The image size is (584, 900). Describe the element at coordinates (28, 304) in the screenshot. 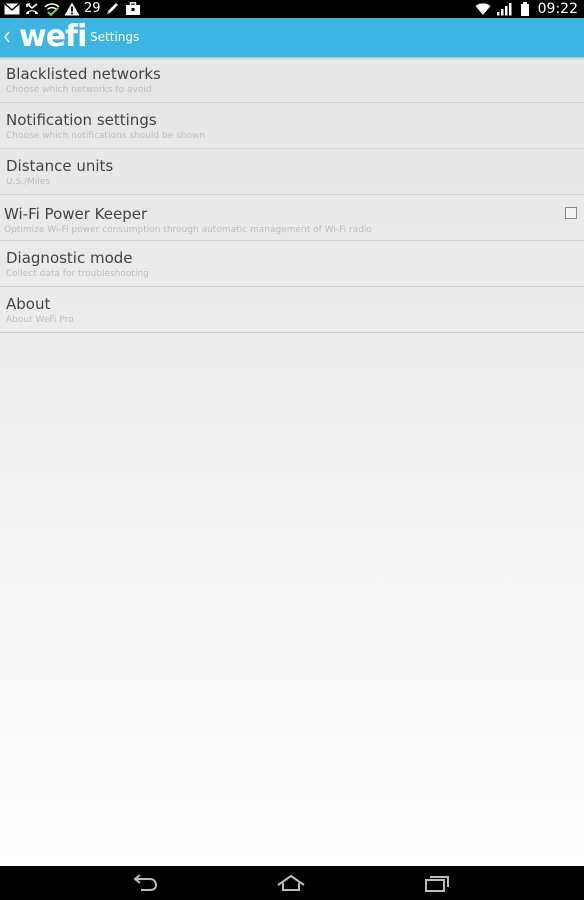

I see `settings-item-title: About` at that location.